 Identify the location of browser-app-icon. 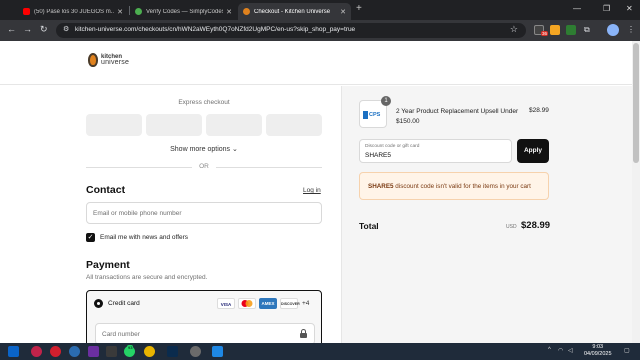
(74, 351).